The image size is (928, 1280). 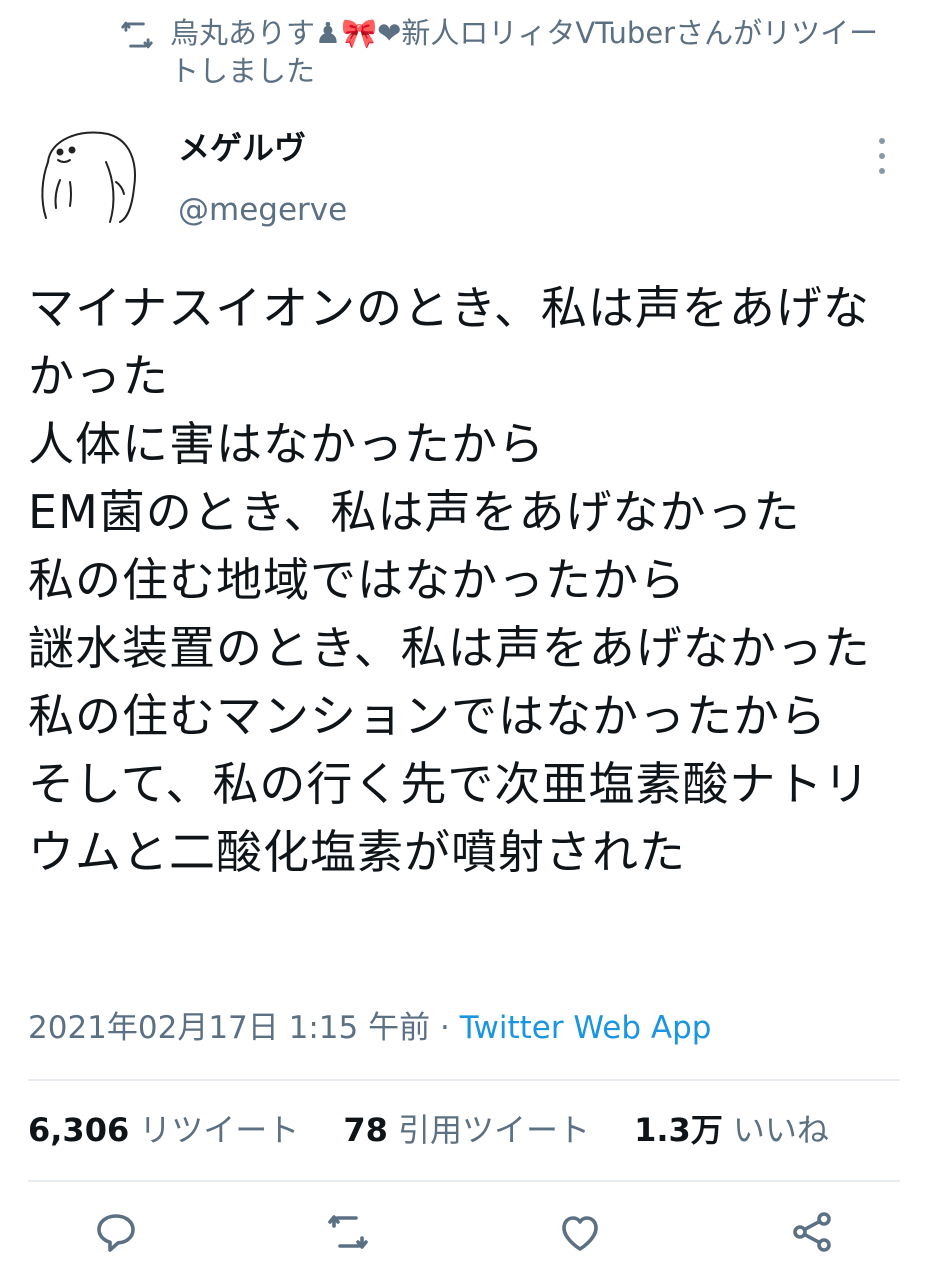 What do you see at coordinates (365, 1130) in the screenshot?
I see `quotes-count: 78` at bounding box center [365, 1130].